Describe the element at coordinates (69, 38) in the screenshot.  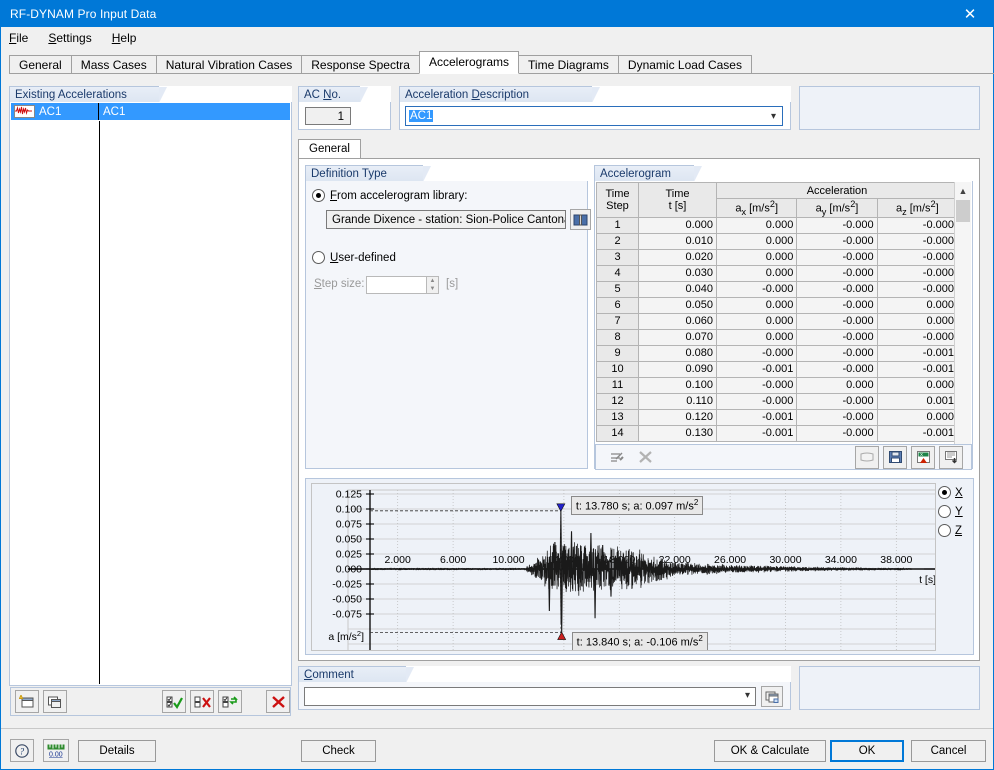
I see `menu-item-settings: Settings` at that location.